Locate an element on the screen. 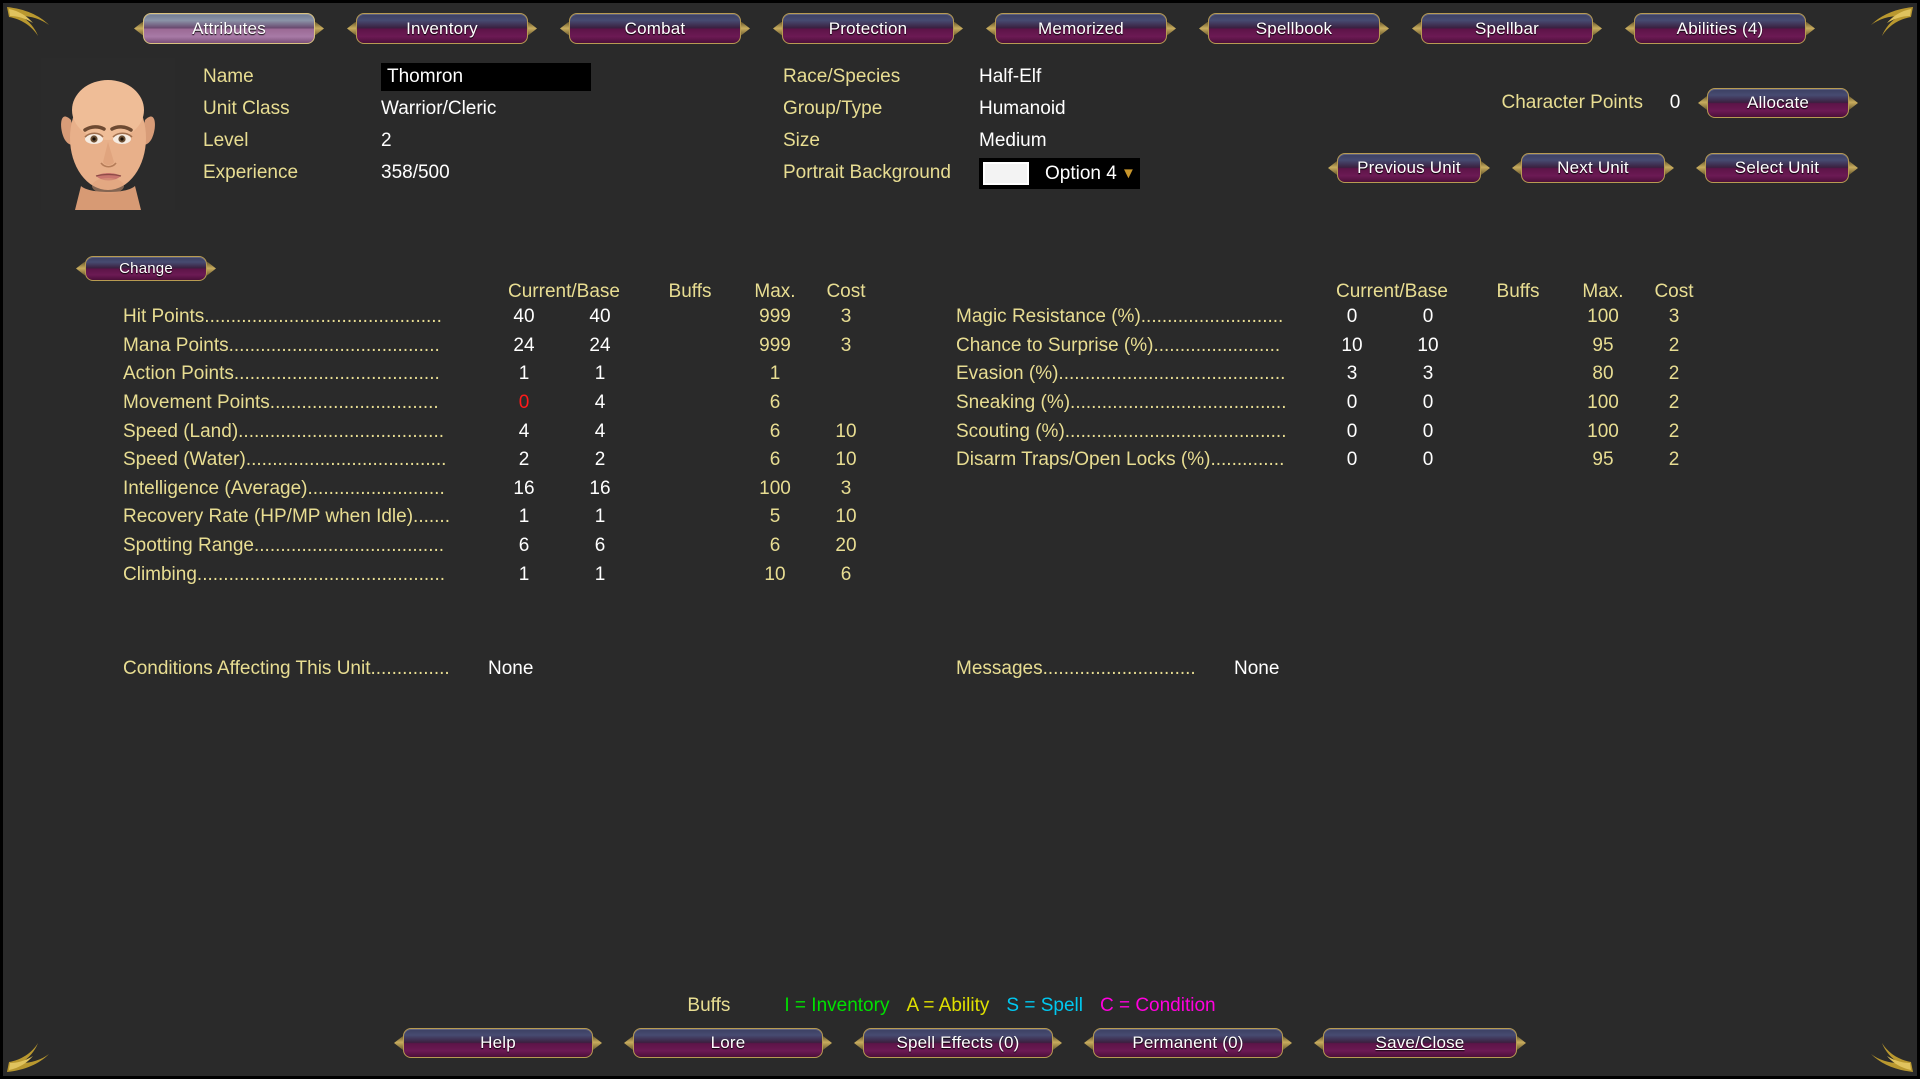 The height and width of the screenshot is (1079, 1920). permanent-button: Permanent (0) is located at coordinates (1188, 1043).